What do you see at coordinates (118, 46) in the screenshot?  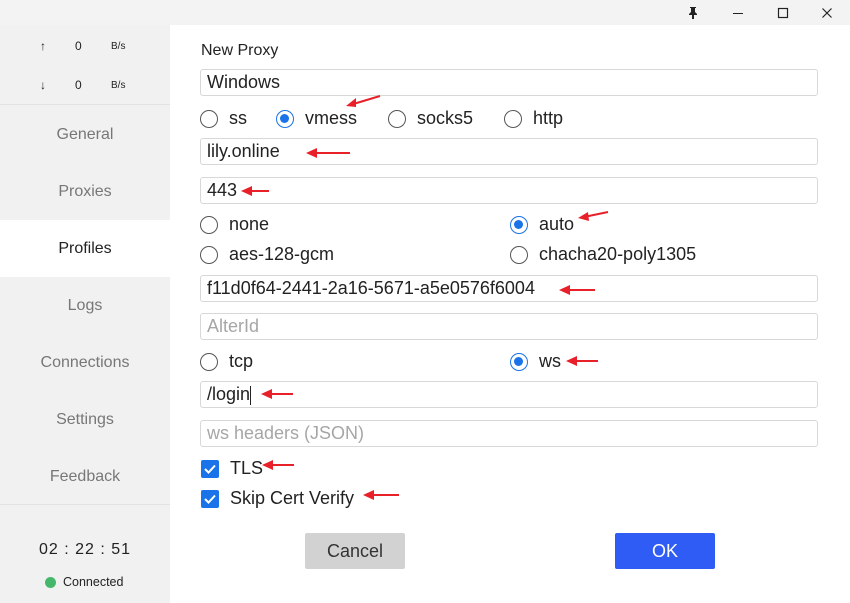 I see `upload-unit: B/s` at bounding box center [118, 46].